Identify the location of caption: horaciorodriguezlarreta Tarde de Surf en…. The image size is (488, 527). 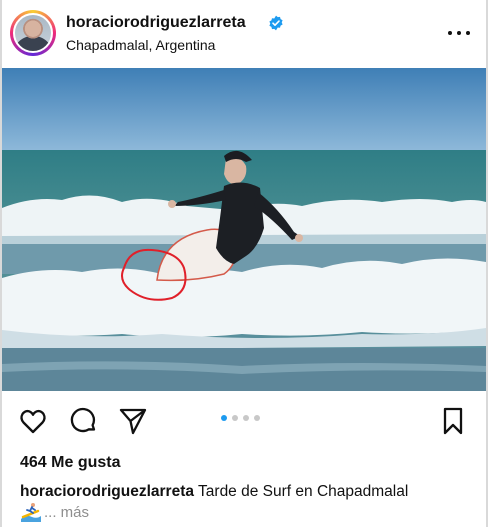
(250, 492).